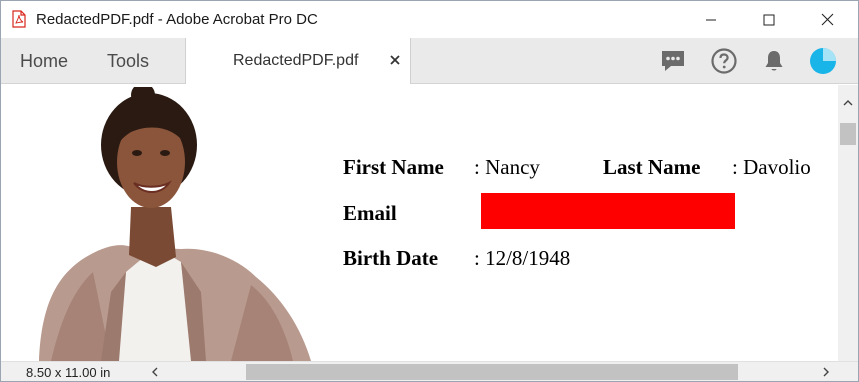  I want to click on chevron-up-icon, so click(848, 103).